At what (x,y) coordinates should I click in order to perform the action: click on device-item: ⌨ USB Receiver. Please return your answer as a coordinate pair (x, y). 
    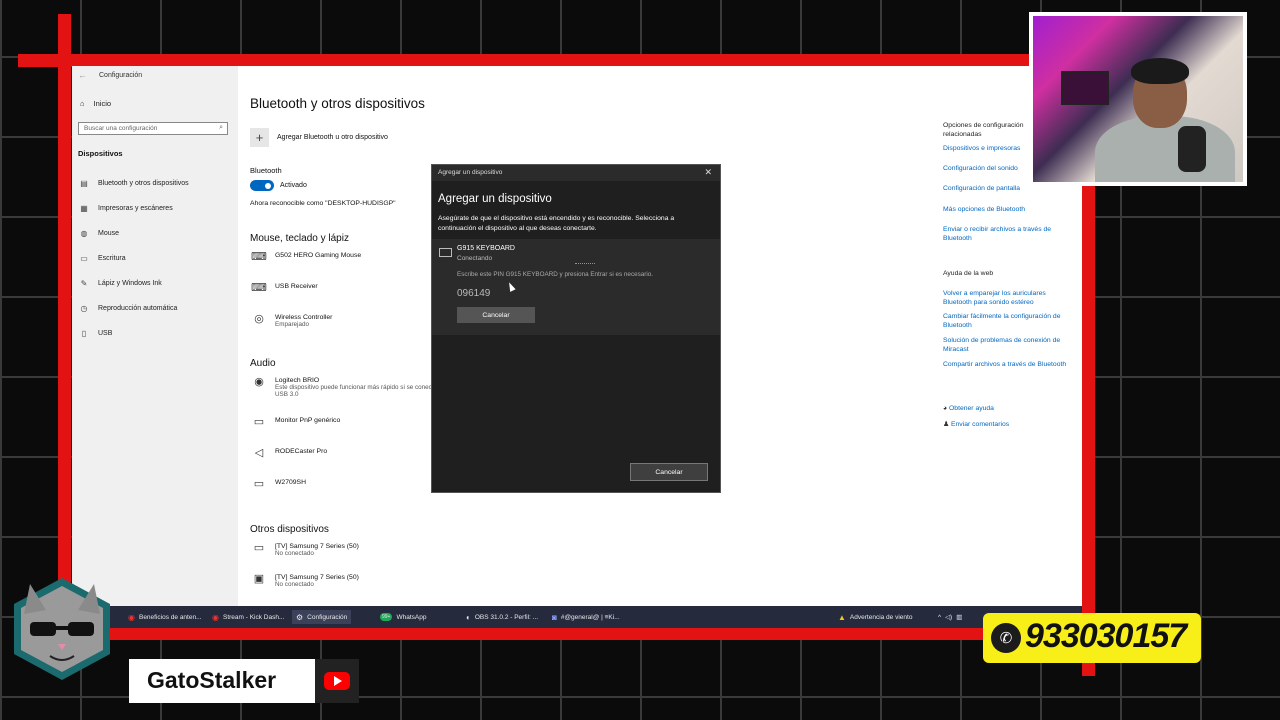
    Looking at the image, I should click on (284, 288).